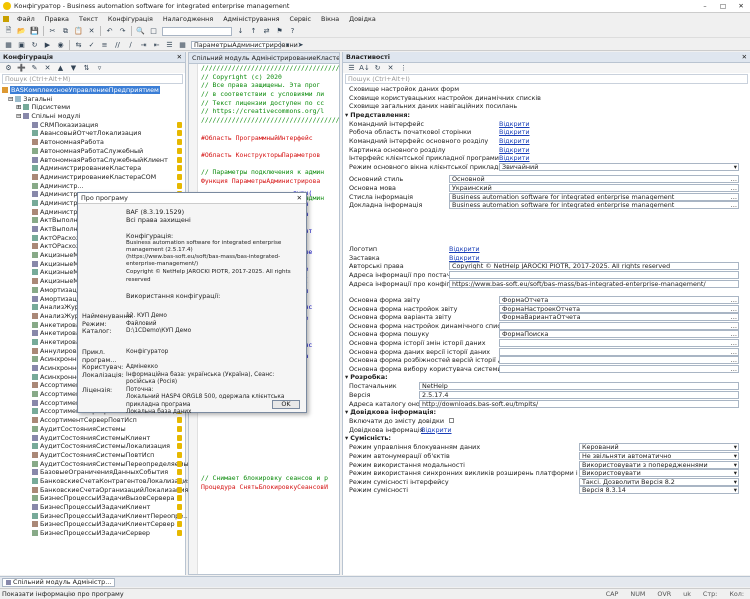  What do you see at coordinates (179, 57) in the screenshot?
I see `panel-close-icon: ✕` at bounding box center [179, 57].